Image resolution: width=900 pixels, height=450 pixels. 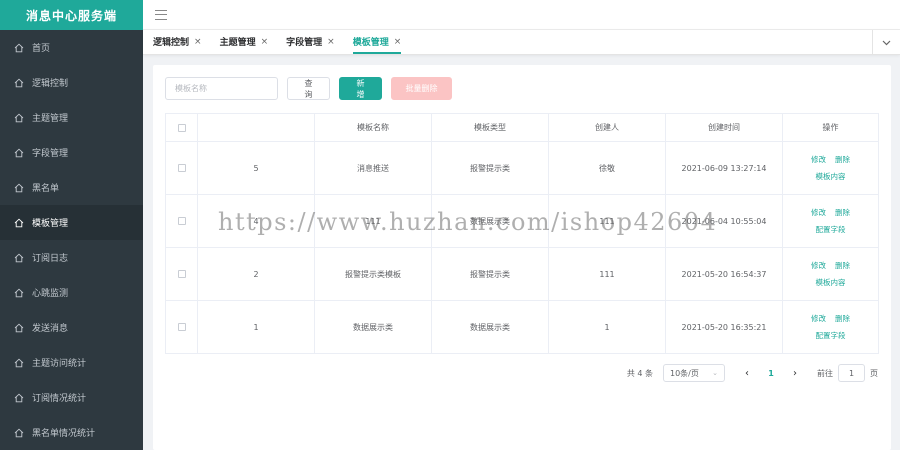 What do you see at coordinates (304, 43) in the screenshot?
I see `tab-label: 字段管理` at bounding box center [304, 43].